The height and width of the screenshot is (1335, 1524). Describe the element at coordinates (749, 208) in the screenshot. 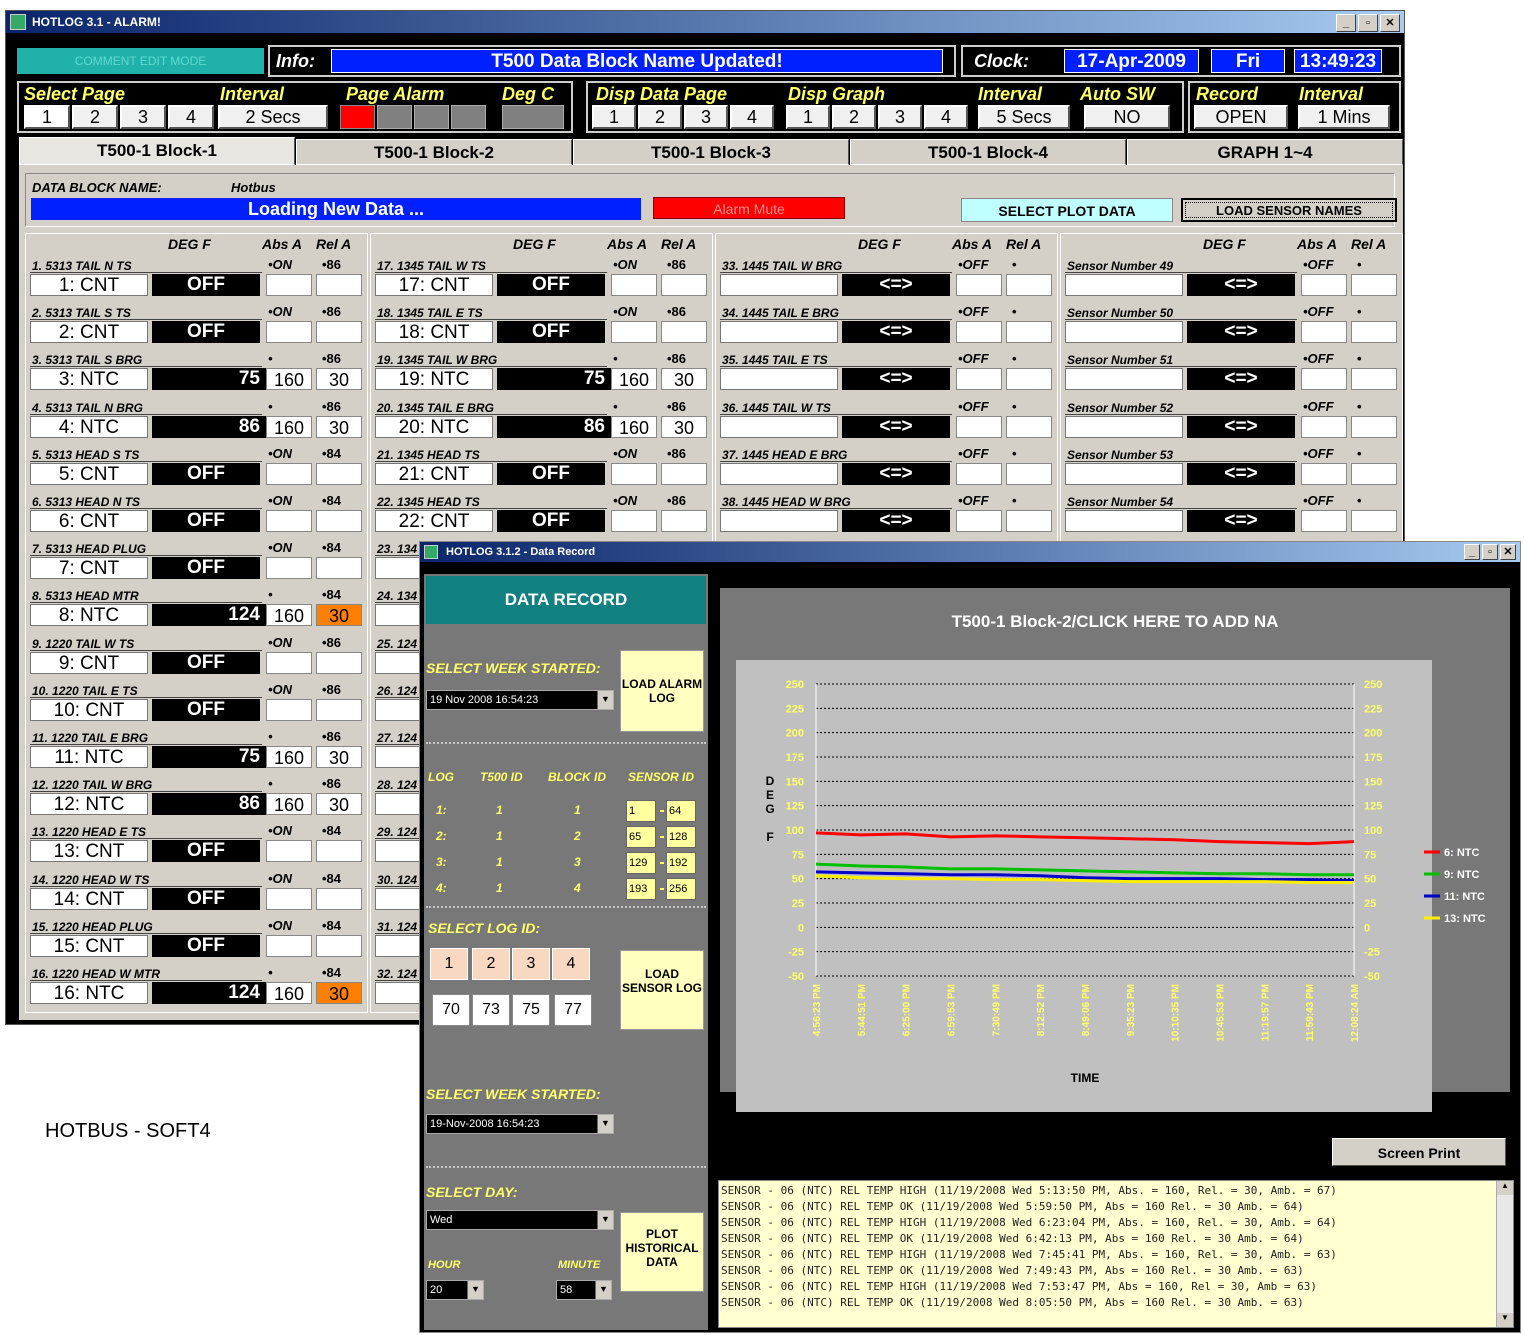

I see `alarm-mute-button: Alarm Mute` at that location.